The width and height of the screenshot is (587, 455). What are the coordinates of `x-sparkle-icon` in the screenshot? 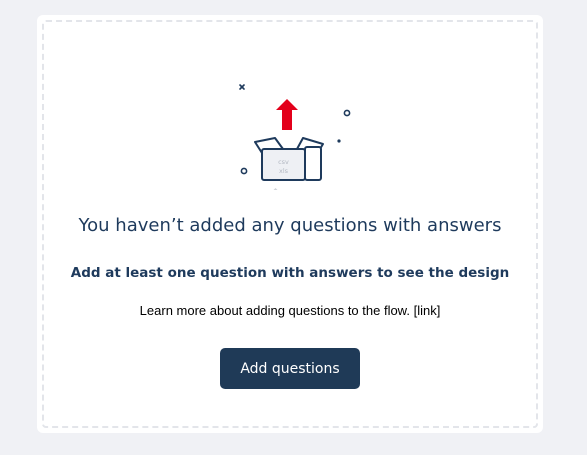 It's located at (242, 87).